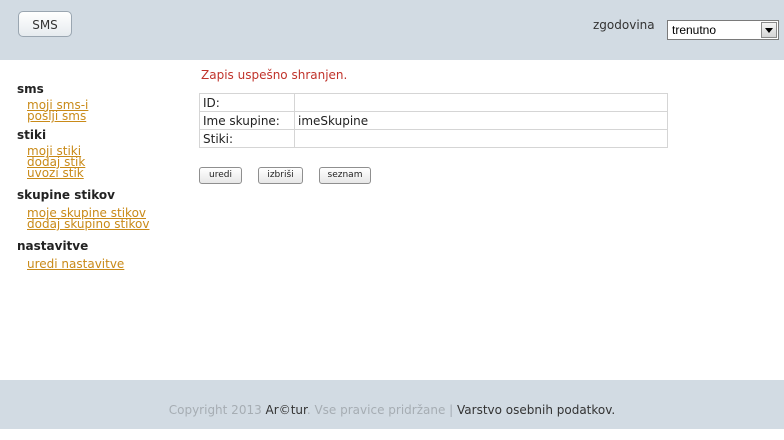  What do you see at coordinates (102, 116) in the screenshot?
I see `sidebar-link-send-sms: pošlji sms` at bounding box center [102, 116].